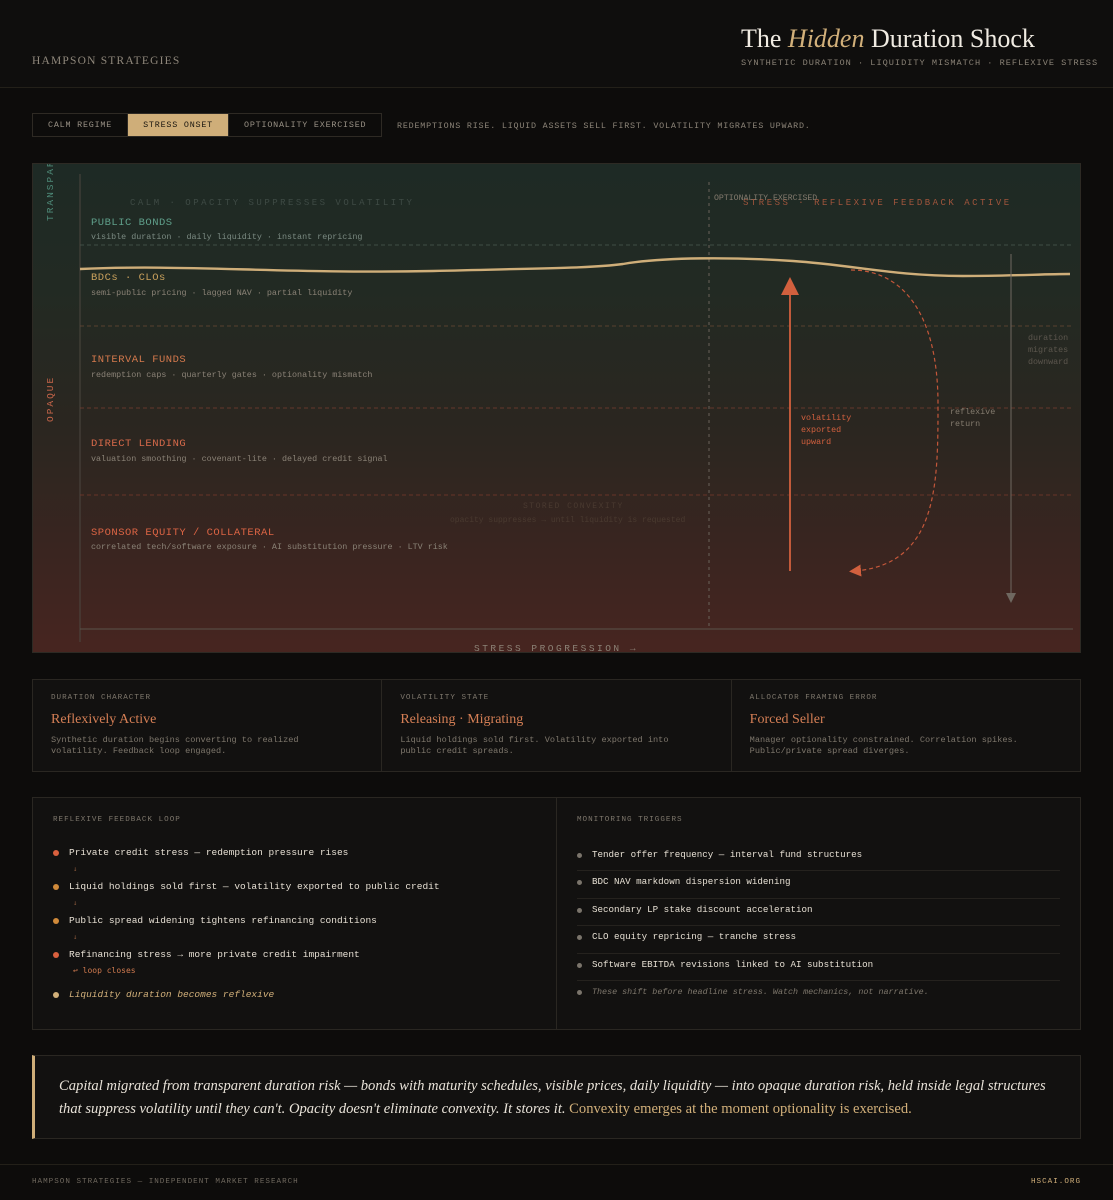 This screenshot has height=1200, width=1113. What do you see at coordinates (630, 820) in the screenshot?
I see `panel-title: MONITORING TRIGGERS` at bounding box center [630, 820].